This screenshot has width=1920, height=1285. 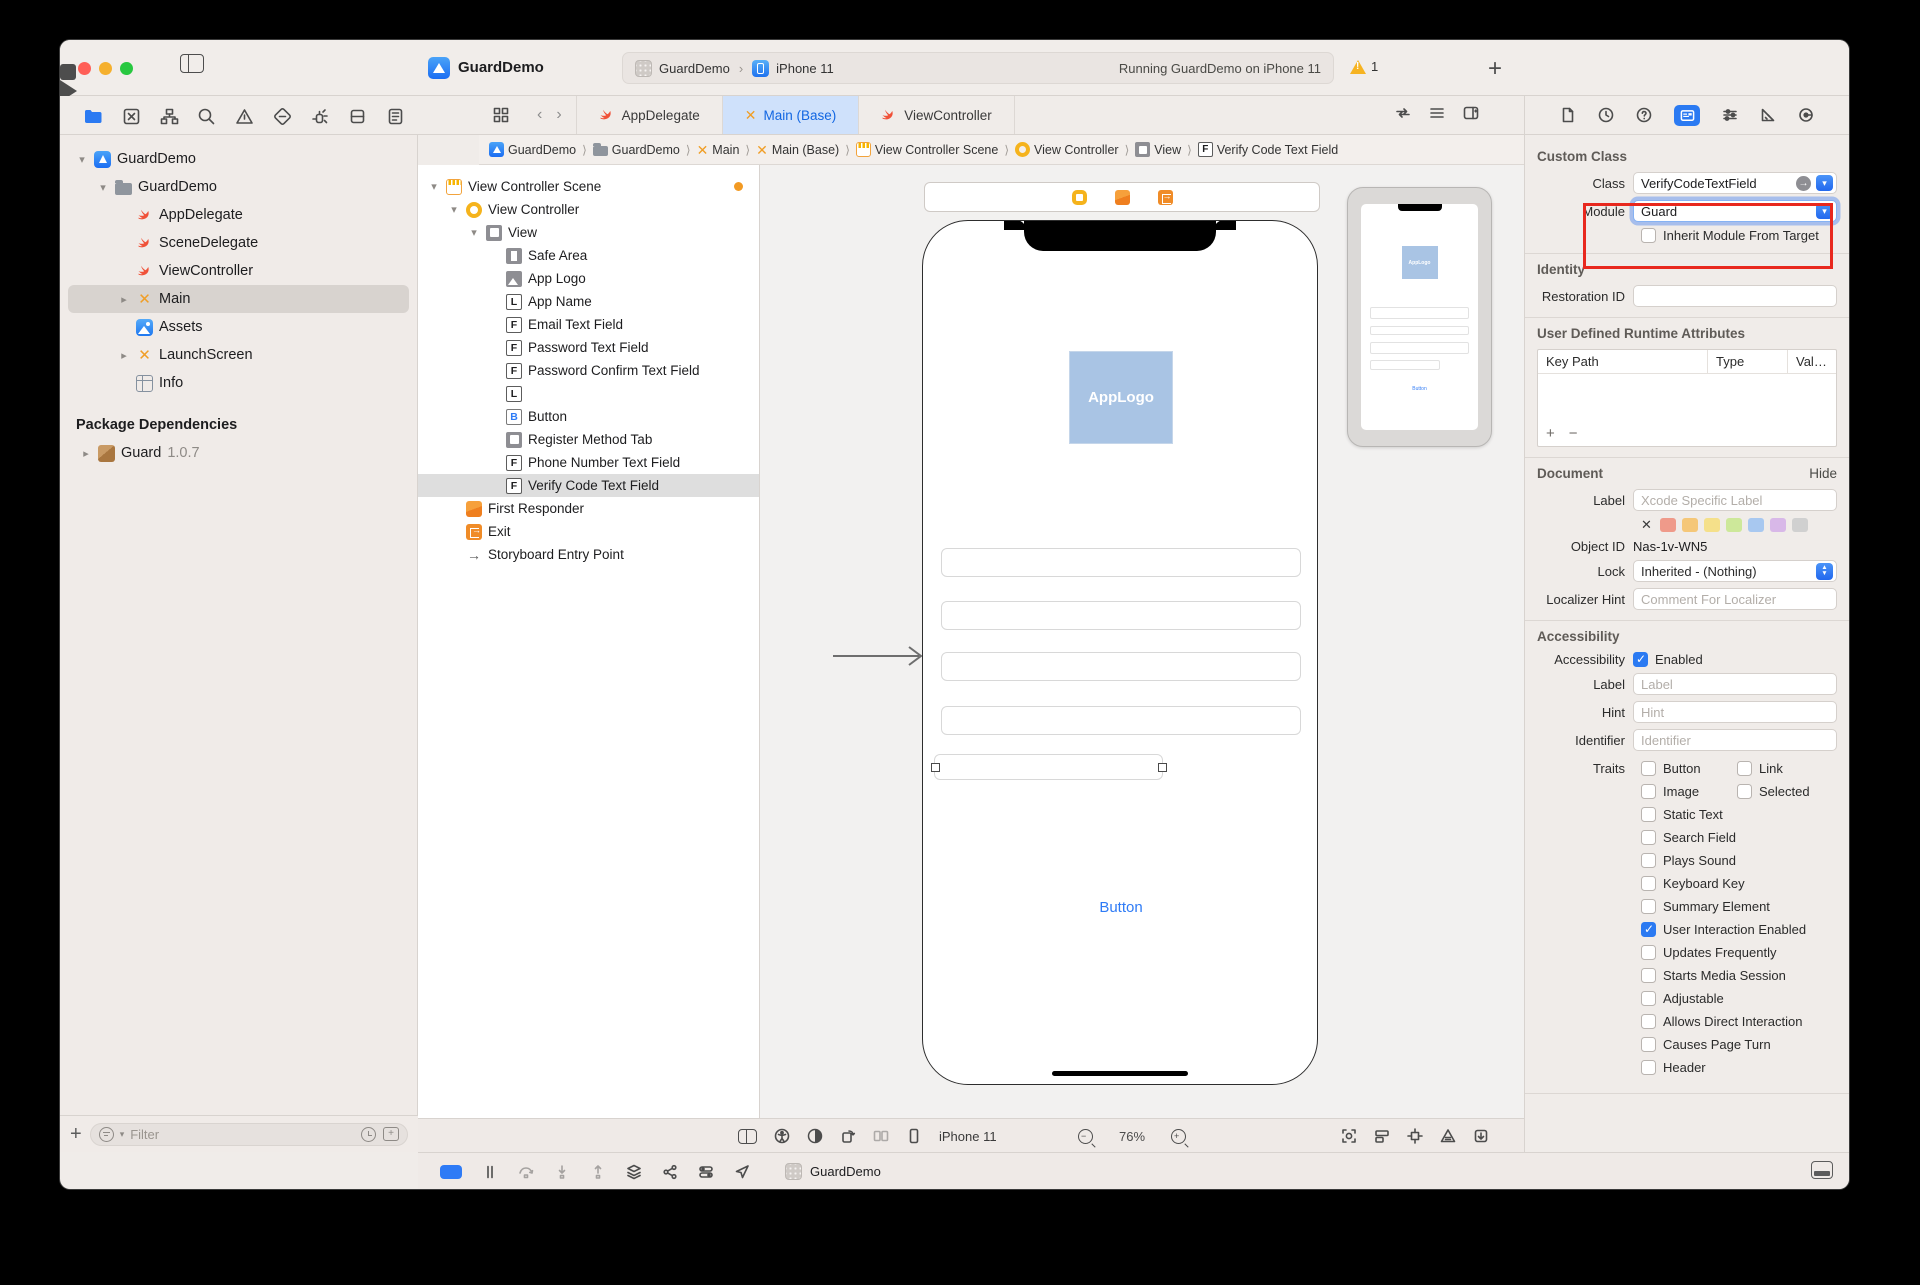 I want to click on outline-item-scene: View Controller Scene, so click(x=588, y=186).